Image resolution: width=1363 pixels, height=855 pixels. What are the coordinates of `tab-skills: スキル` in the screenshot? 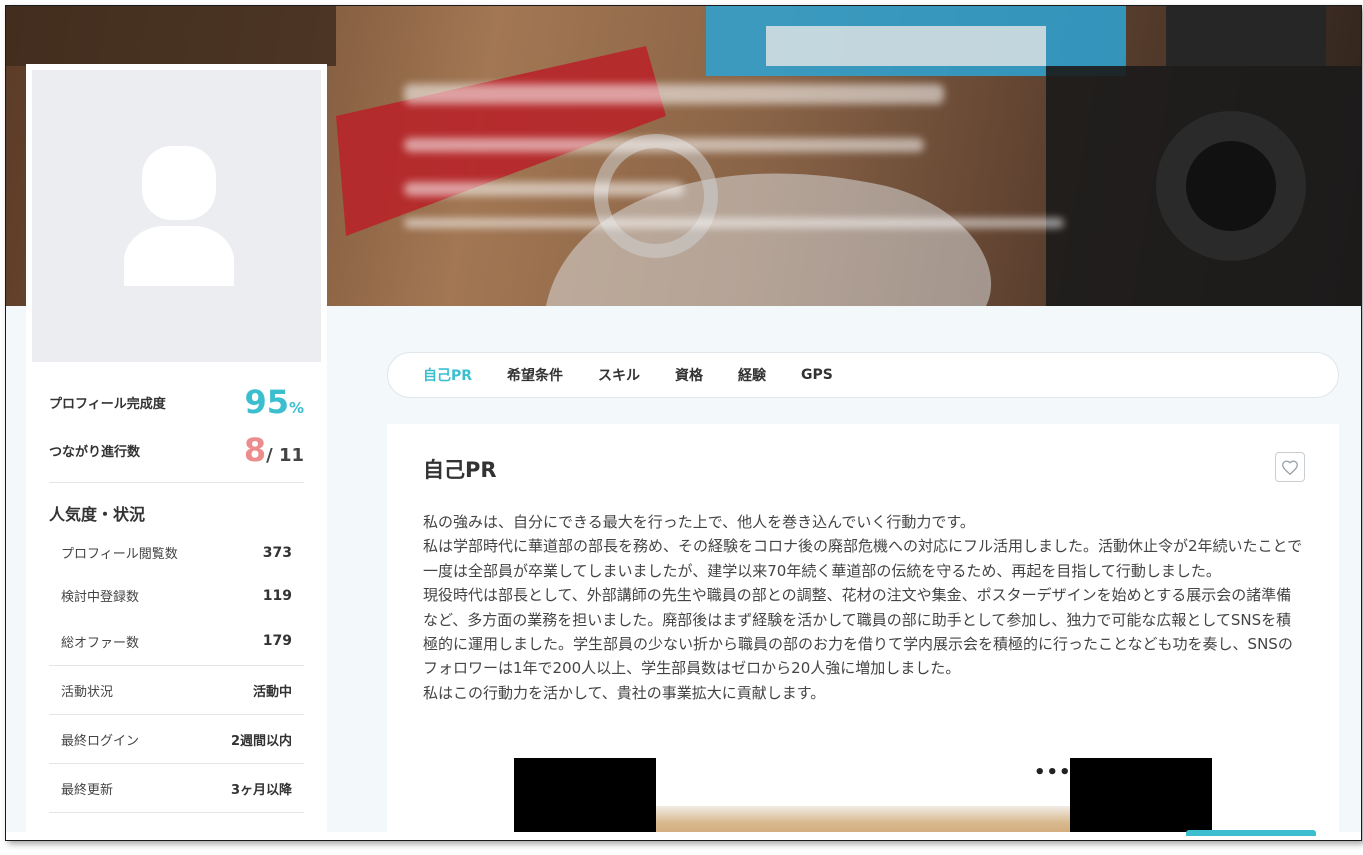 It's located at (619, 375).